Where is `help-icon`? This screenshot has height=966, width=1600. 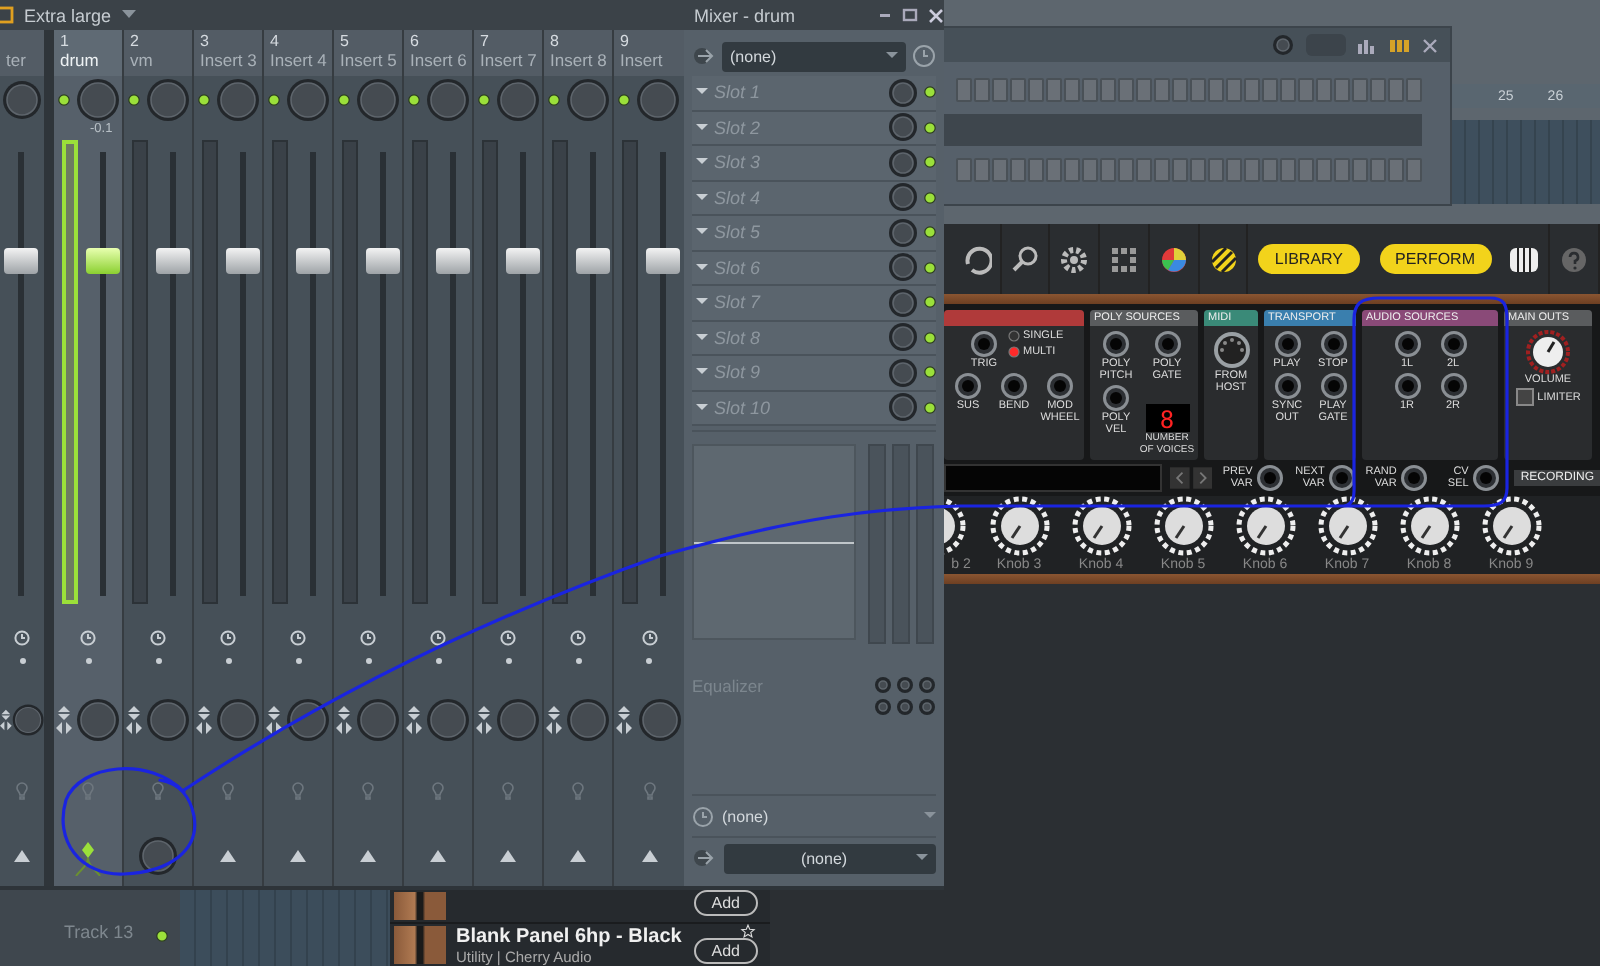 help-icon is located at coordinates (1574, 259).